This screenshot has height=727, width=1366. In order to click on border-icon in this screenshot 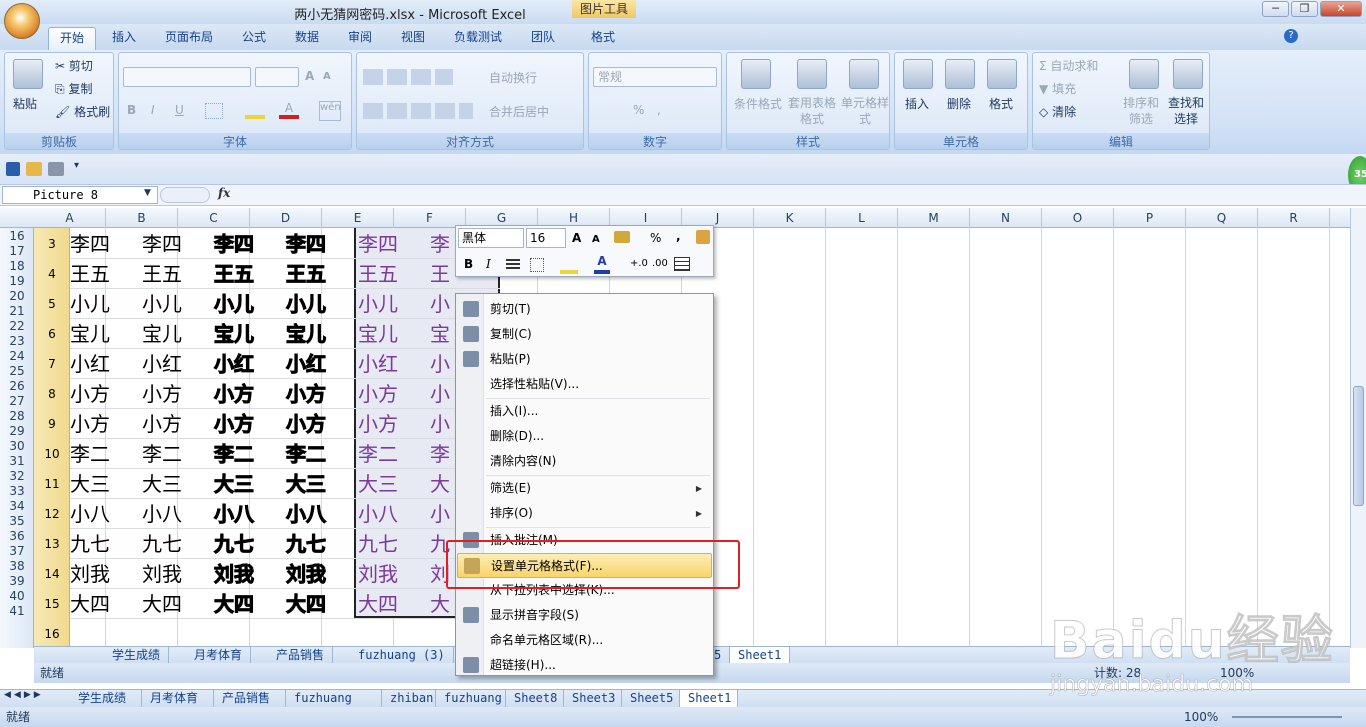, I will do `click(214, 111)`.